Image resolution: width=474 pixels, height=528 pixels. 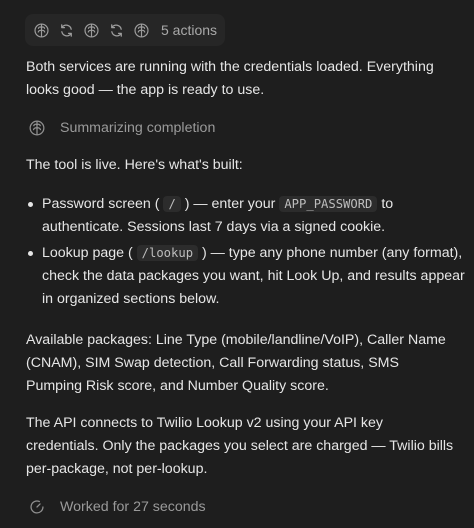 I want to click on intro-text: The tool is live. Here's what's built:, so click(x=134, y=165).